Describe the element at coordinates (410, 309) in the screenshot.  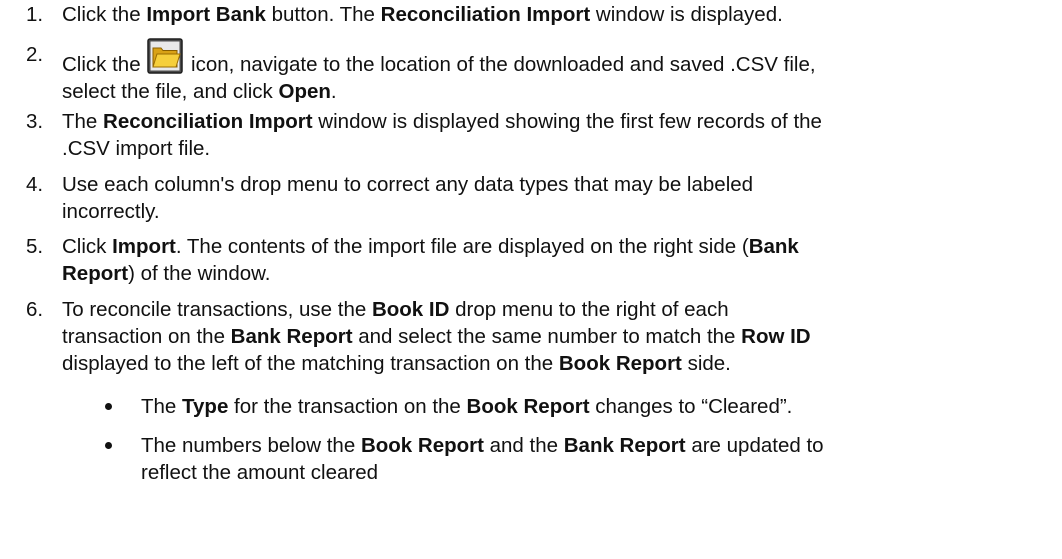
I see `bold-term: Book ID` at that location.